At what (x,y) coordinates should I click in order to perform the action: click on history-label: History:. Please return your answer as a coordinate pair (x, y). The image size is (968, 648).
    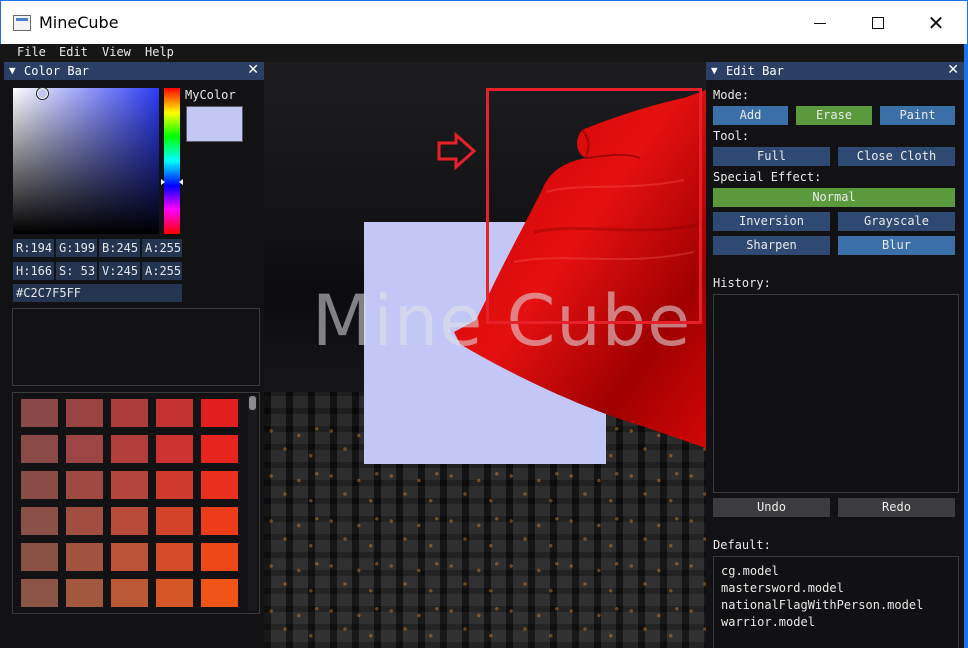
    Looking at the image, I should click on (742, 283).